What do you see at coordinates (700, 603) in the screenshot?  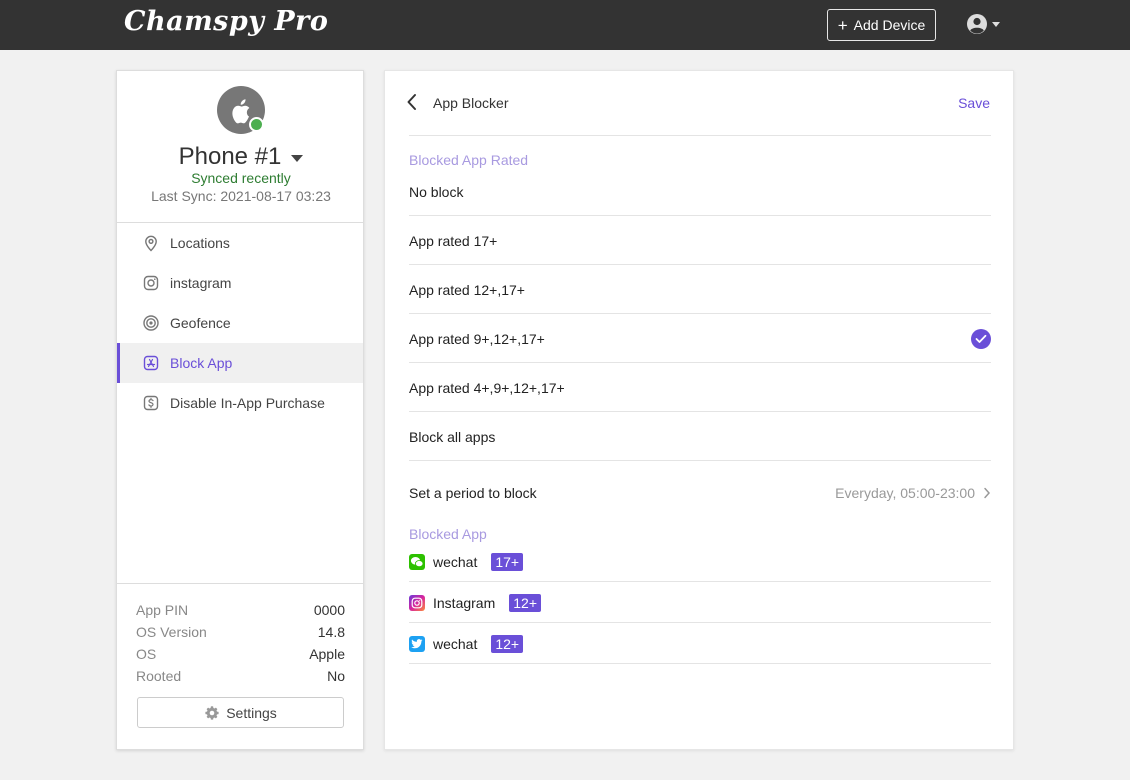 I see `blocked-app-row: Instagram 12+` at bounding box center [700, 603].